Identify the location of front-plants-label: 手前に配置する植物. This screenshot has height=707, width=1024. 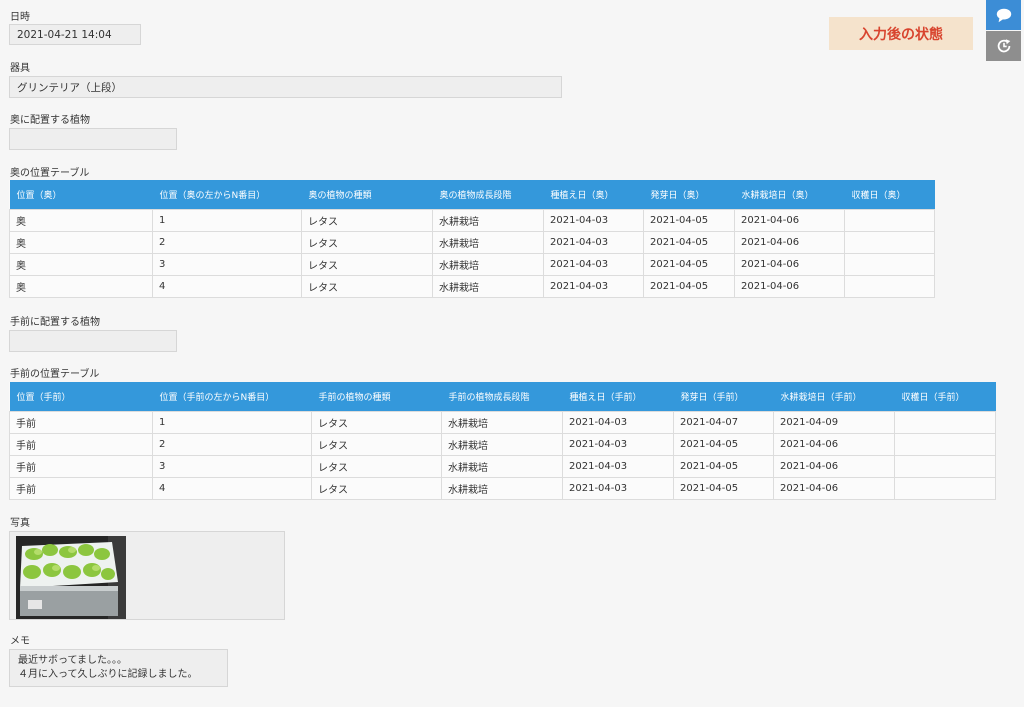
(55, 322).